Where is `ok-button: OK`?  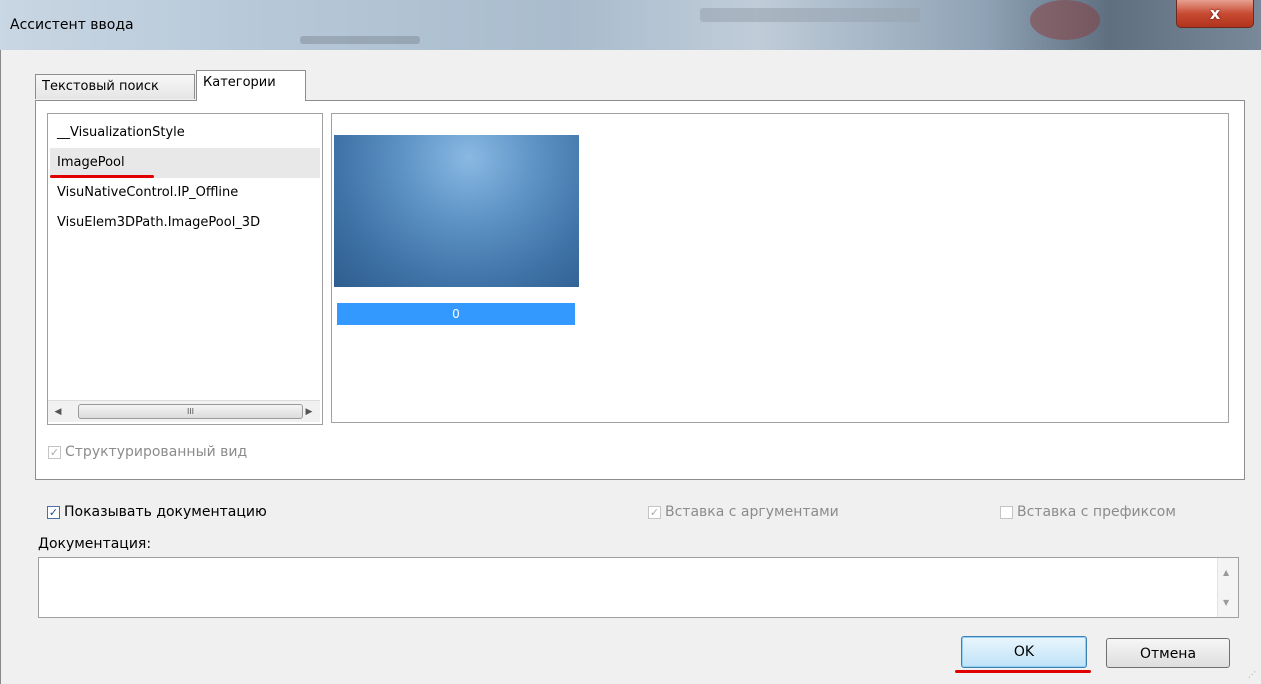 ok-button: OK is located at coordinates (1024, 652).